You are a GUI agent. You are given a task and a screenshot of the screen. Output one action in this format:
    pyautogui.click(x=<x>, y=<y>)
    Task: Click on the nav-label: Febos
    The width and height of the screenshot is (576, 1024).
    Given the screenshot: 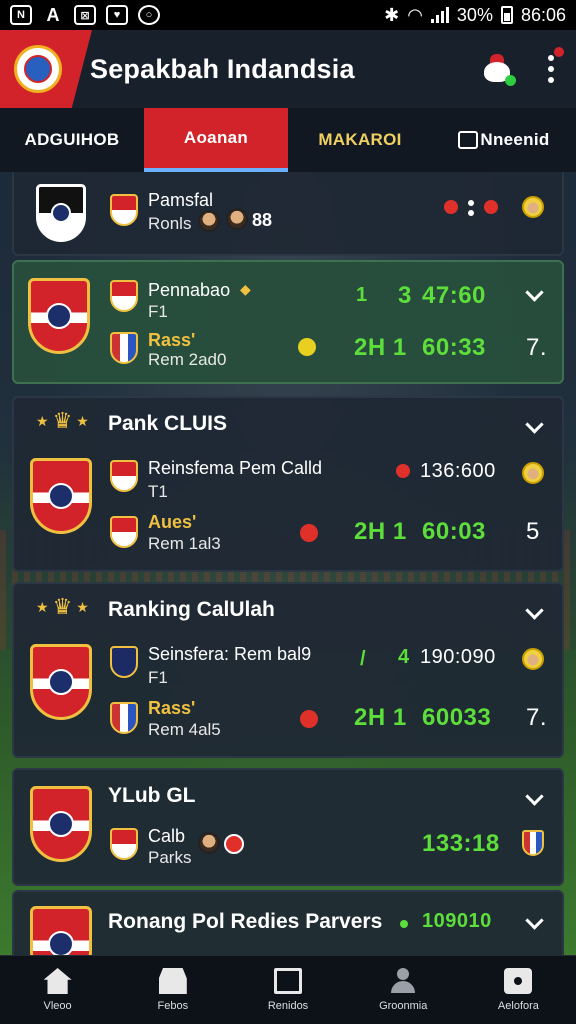 What is the action you would take?
    pyautogui.click(x=173, y=1006)
    